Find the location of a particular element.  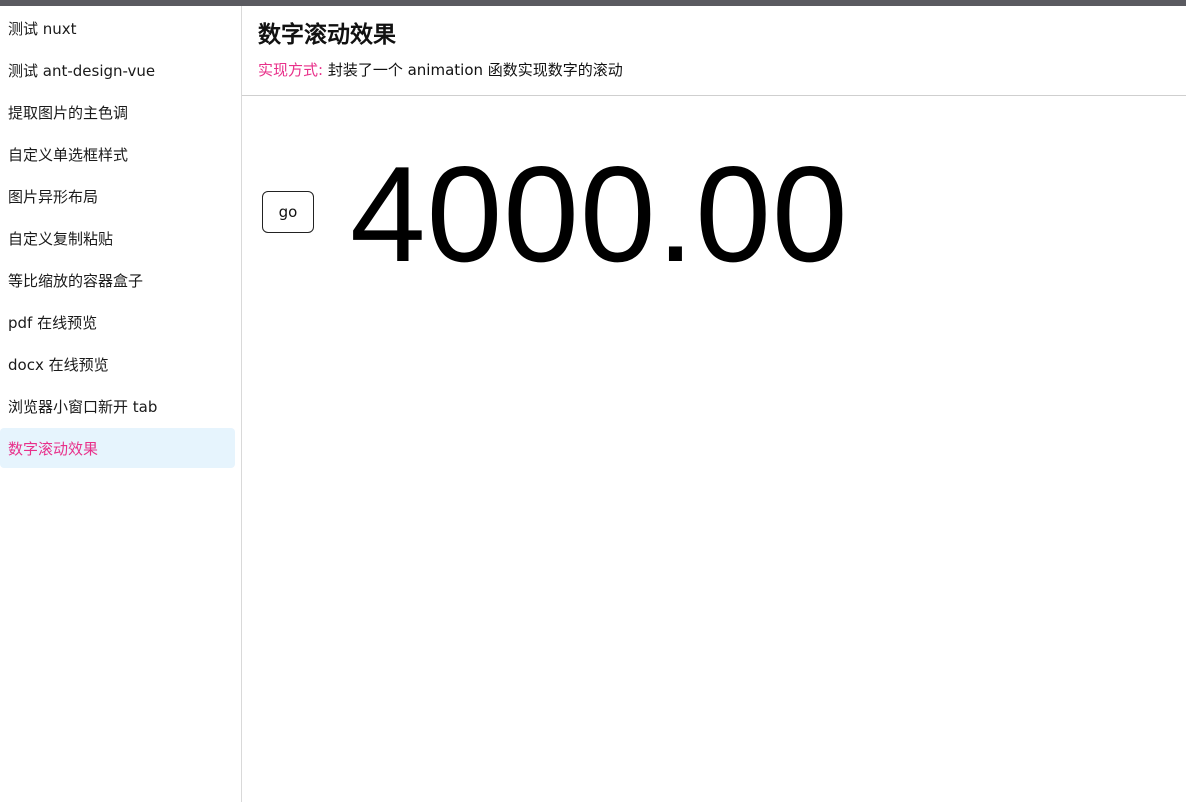

sidebar-item-custom-radio: 自定义单选框样式 is located at coordinates (117, 154).